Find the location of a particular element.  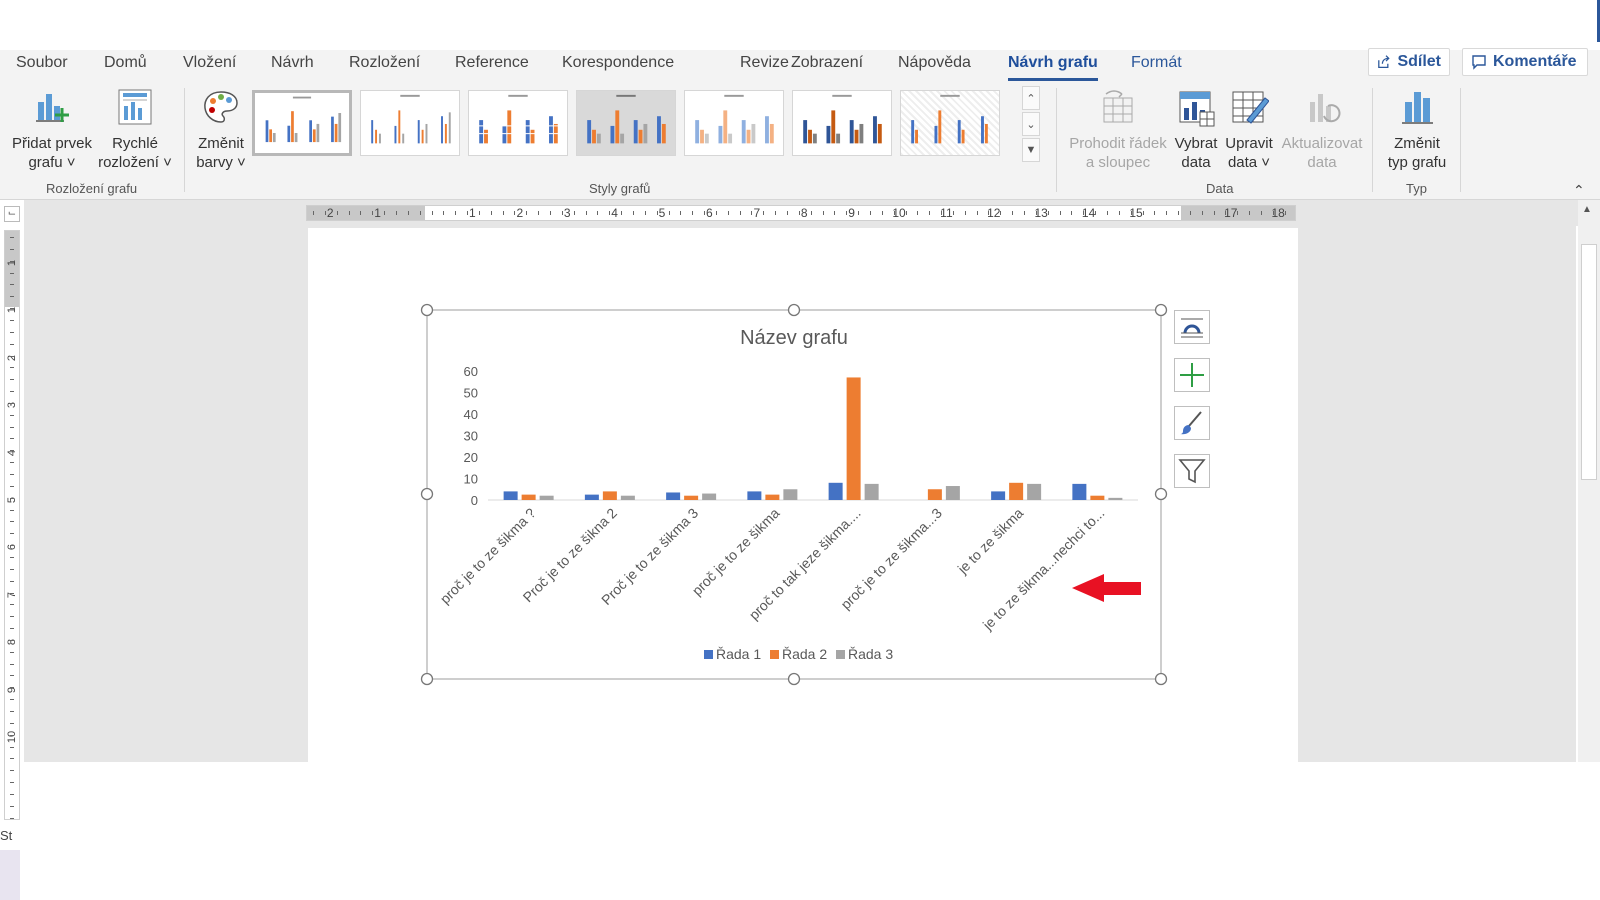

add-chart-element-label: Přidat prvek is located at coordinates (52, 143).